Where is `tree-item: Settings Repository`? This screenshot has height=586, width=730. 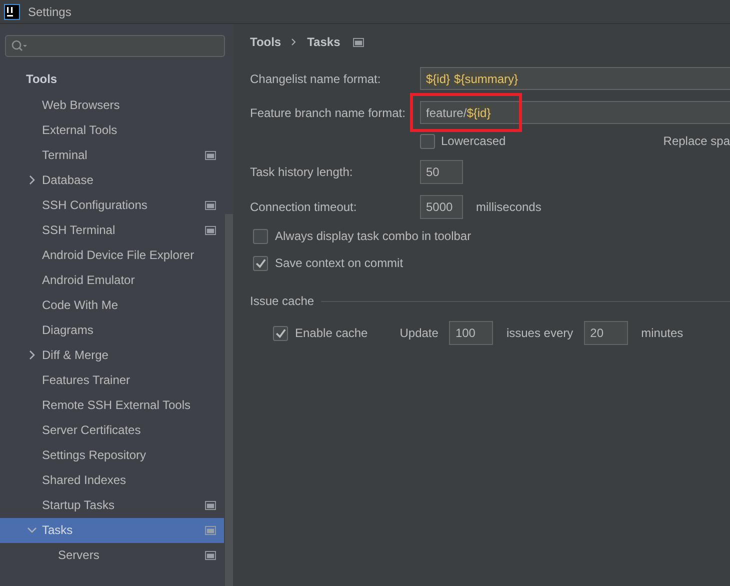
tree-item: Settings Repository is located at coordinates (112, 455).